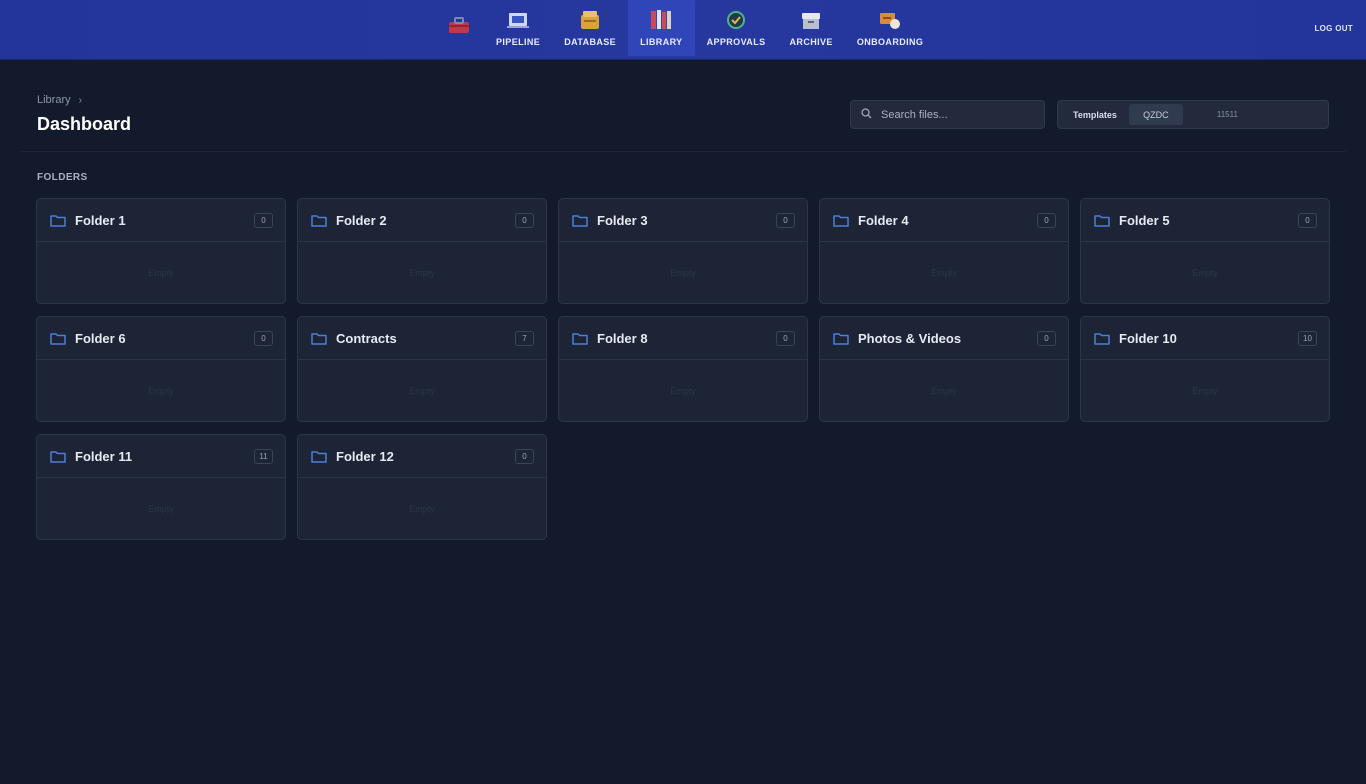  I want to click on folder-header: Folder 1 0, so click(161, 220).